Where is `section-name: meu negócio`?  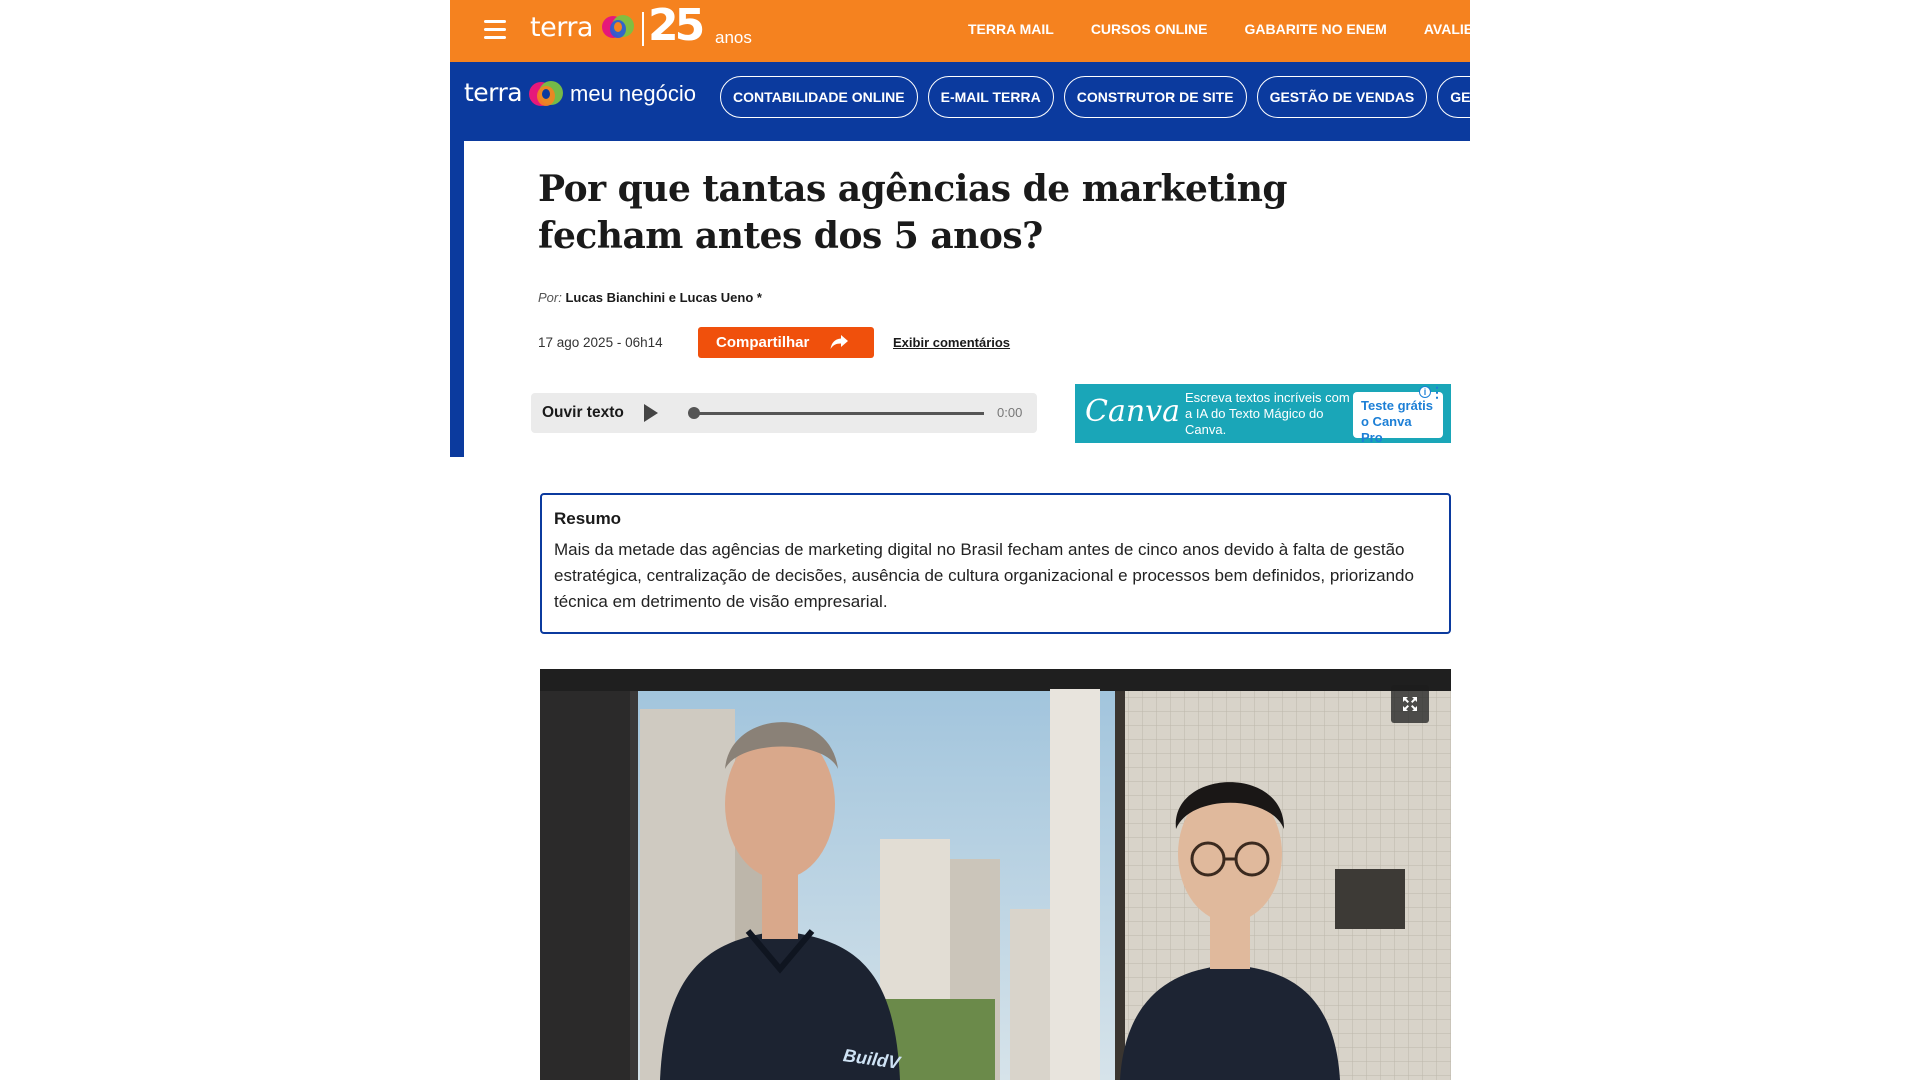 section-name: meu negócio is located at coordinates (633, 94).